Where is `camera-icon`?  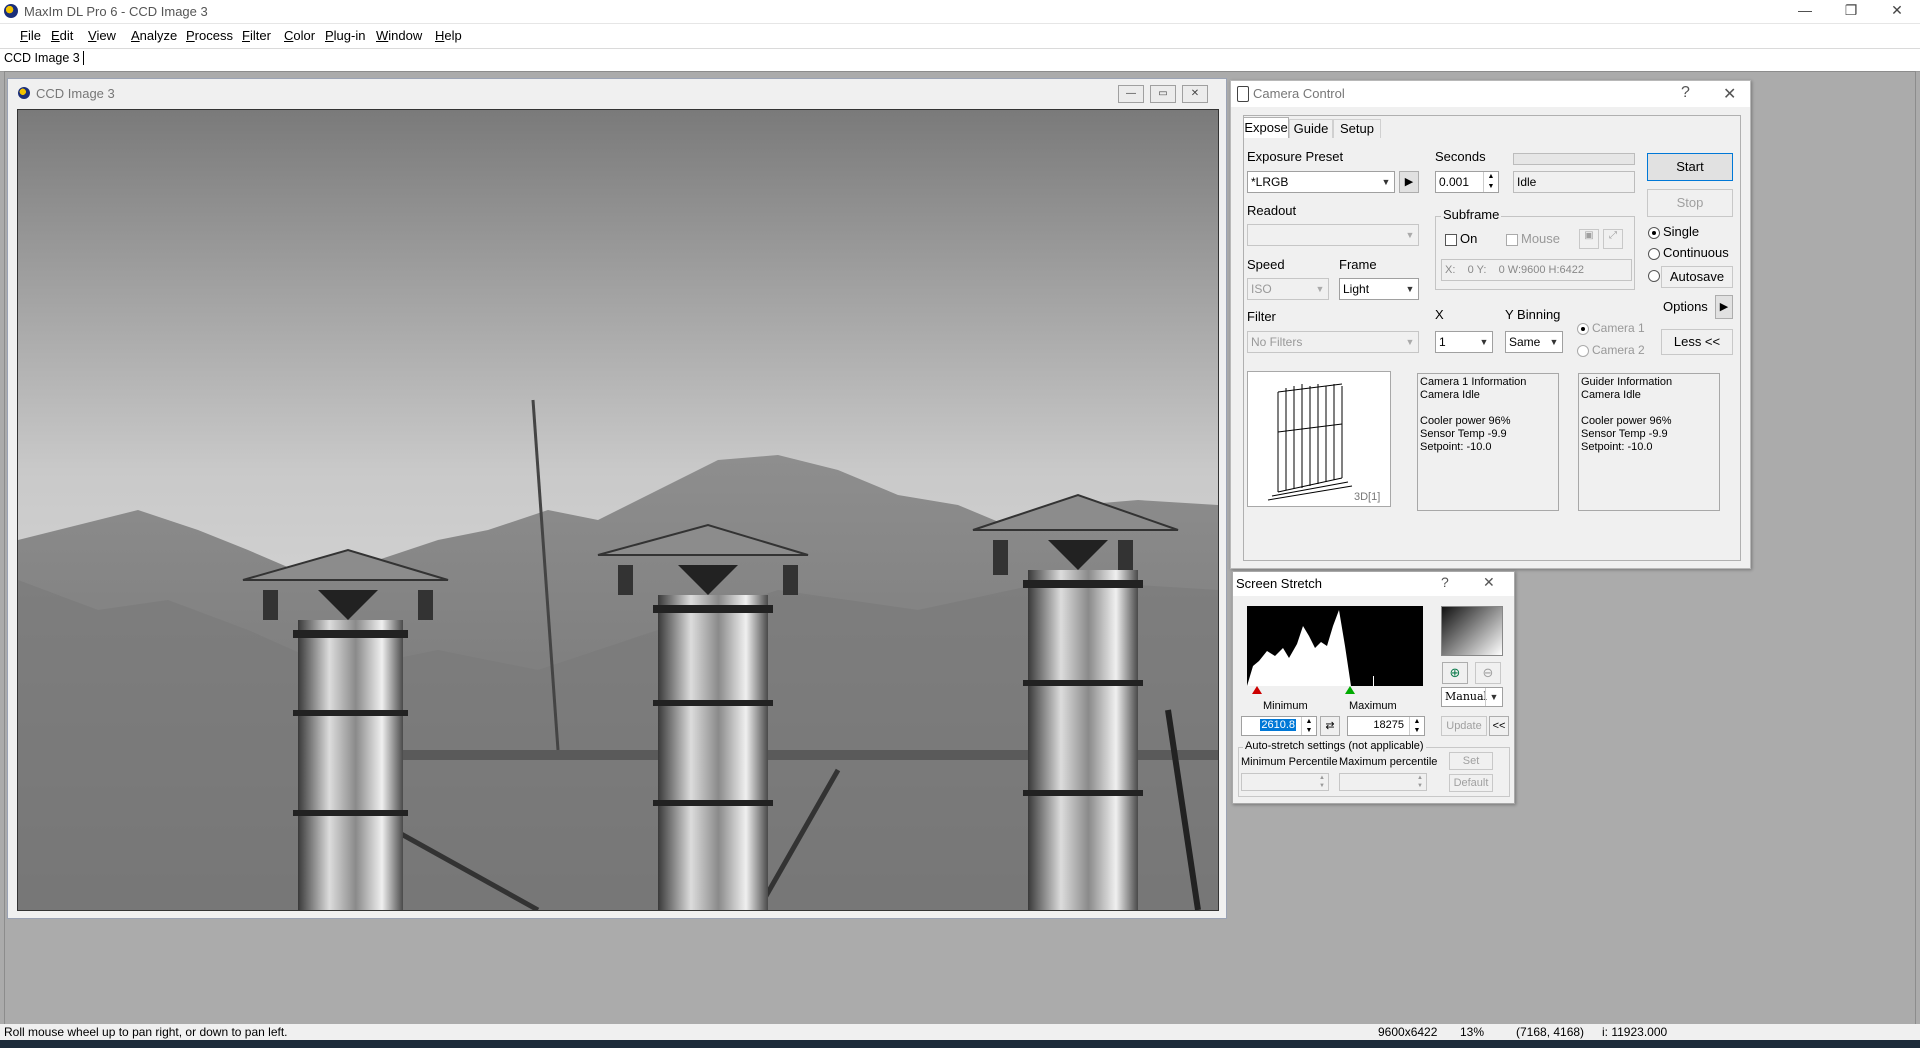
camera-icon is located at coordinates (1243, 94).